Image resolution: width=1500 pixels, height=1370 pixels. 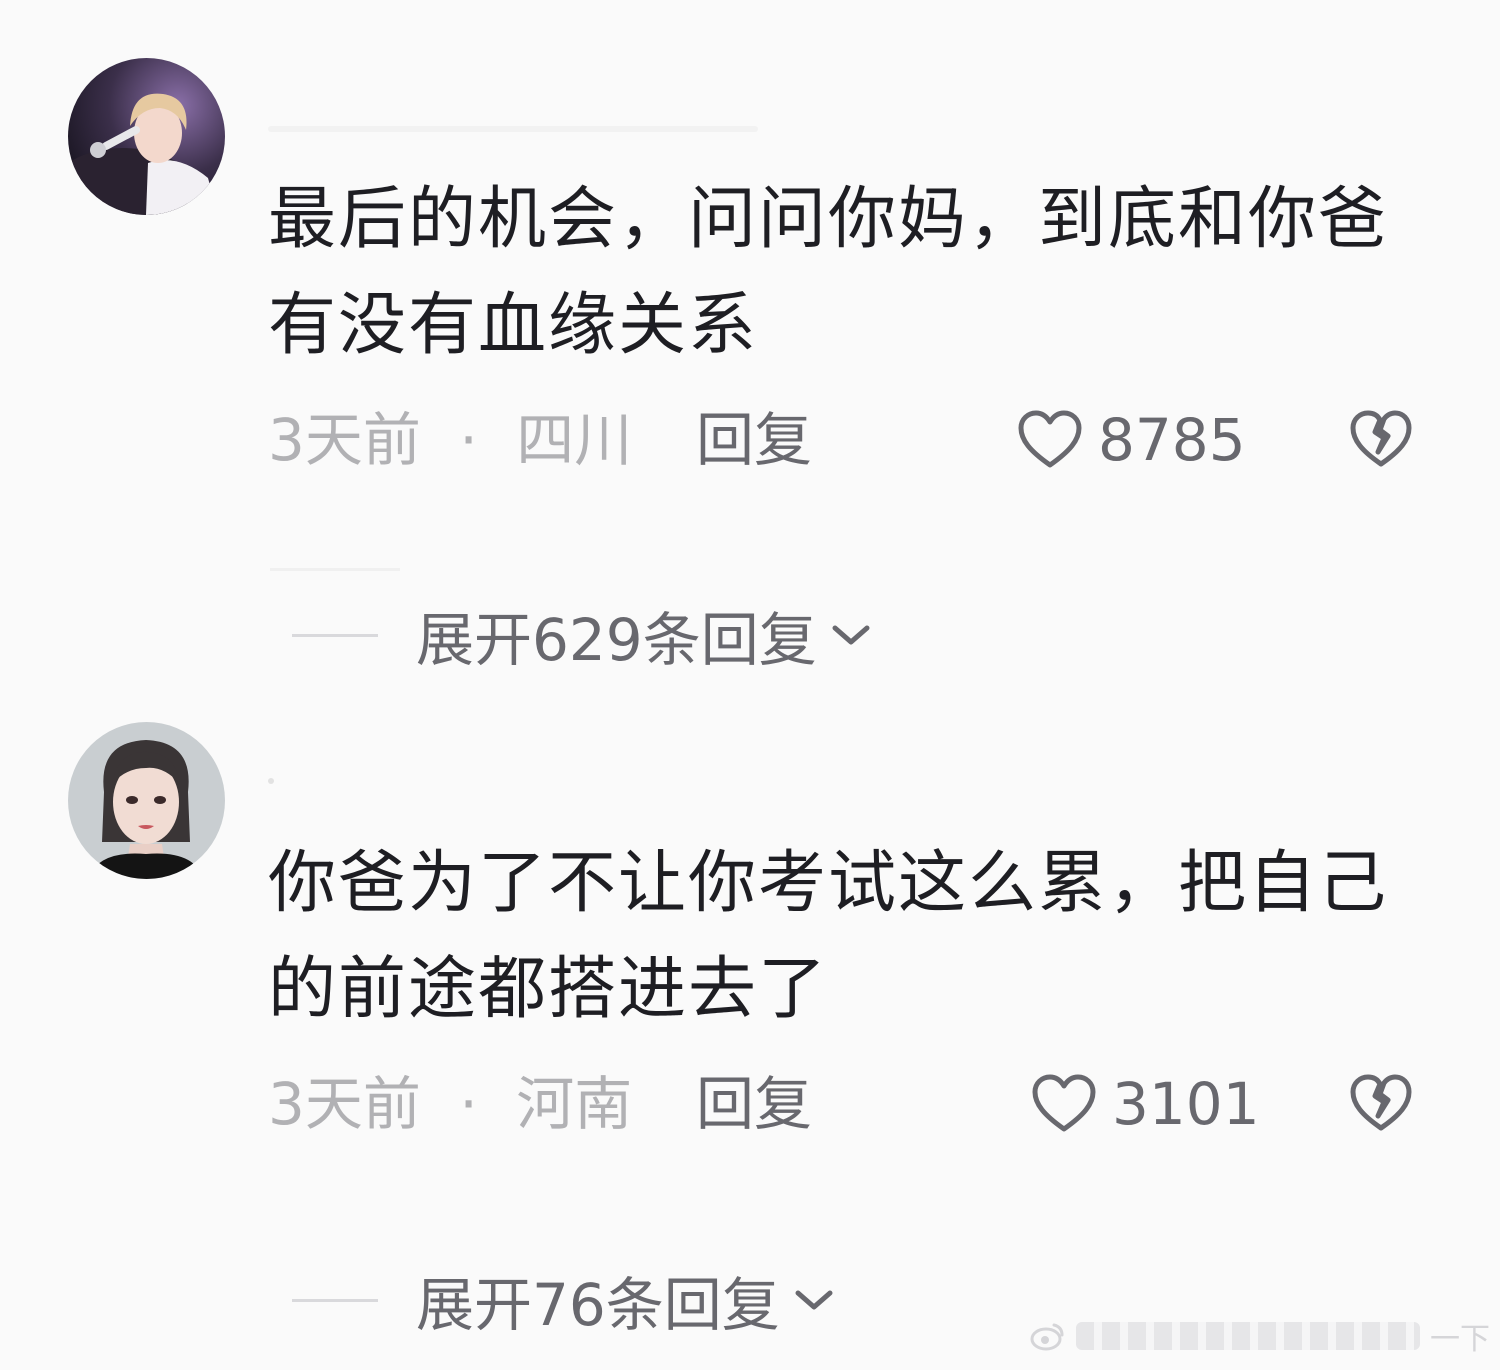 I want to click on expand-replies-button: 展开629条回复, so click(x=582, y=635).